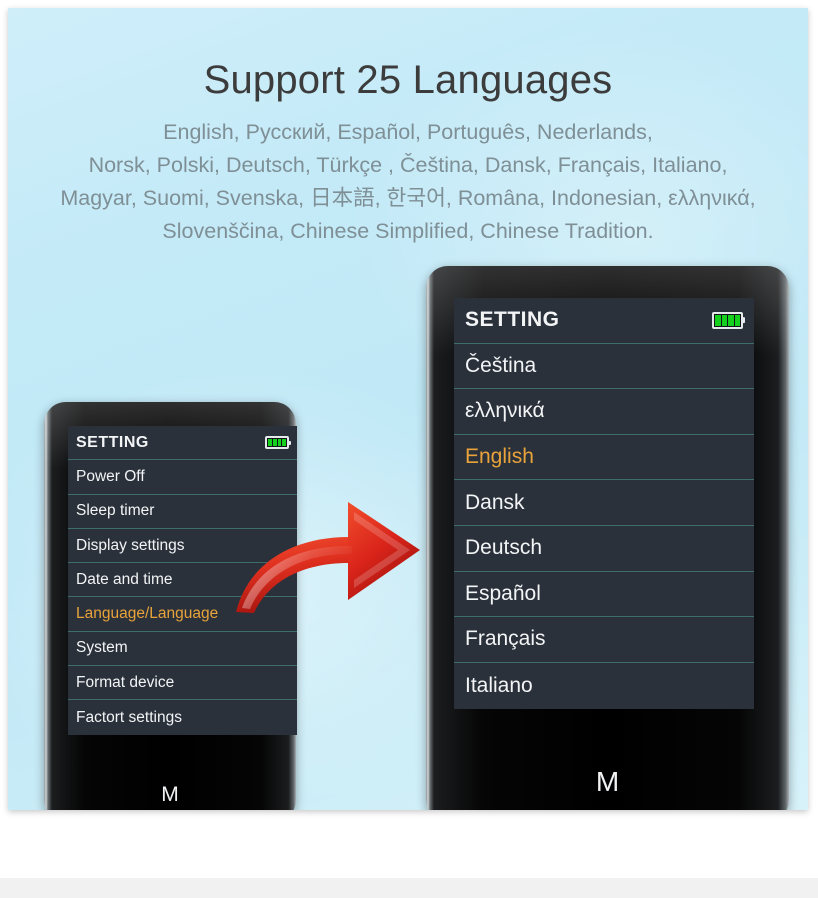  What do you see at coordinates (408, 79) in the screenshot?
I see `page-title: Support 25 Languages` at bounding box center [408, 79].